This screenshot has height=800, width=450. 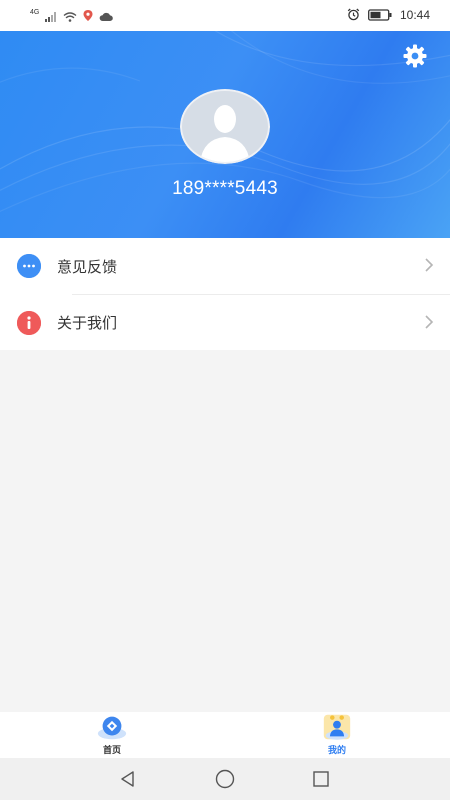 I want to click on user-icon, so click(x=337, y=727).